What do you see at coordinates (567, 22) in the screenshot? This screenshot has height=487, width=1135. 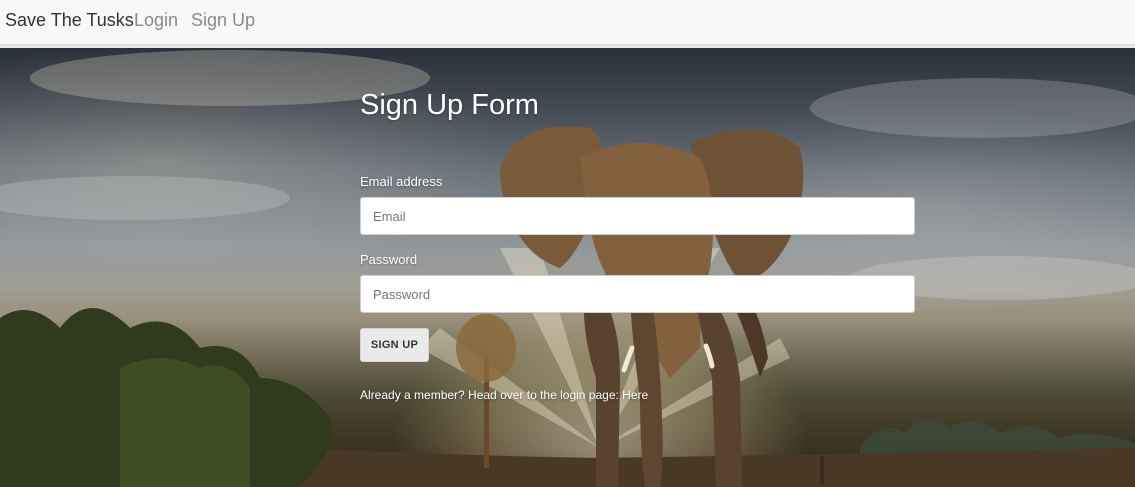 I see `navbar: Save The Tusks Login Sign Up` at bounding box center [567, 22].